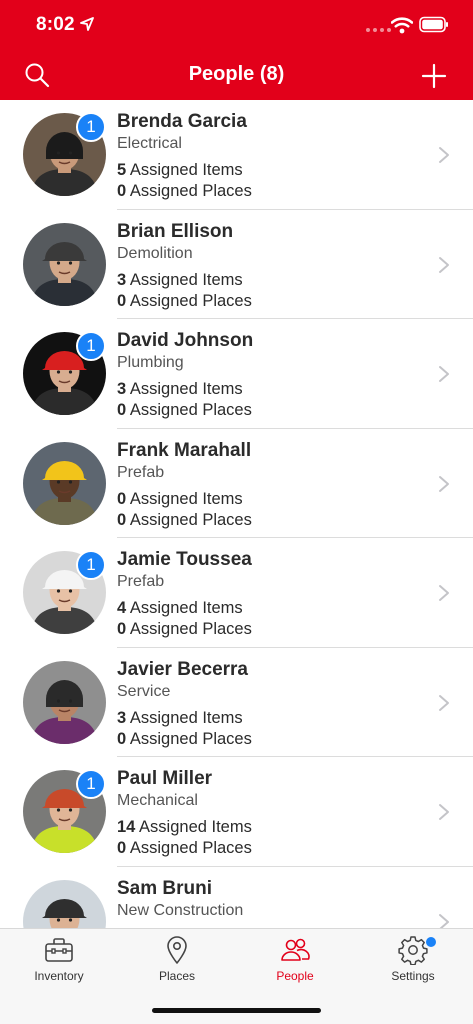 The width and height of the screenshot is (473, 1024). I want to click on settings-notification-dot, so click(431, 942).